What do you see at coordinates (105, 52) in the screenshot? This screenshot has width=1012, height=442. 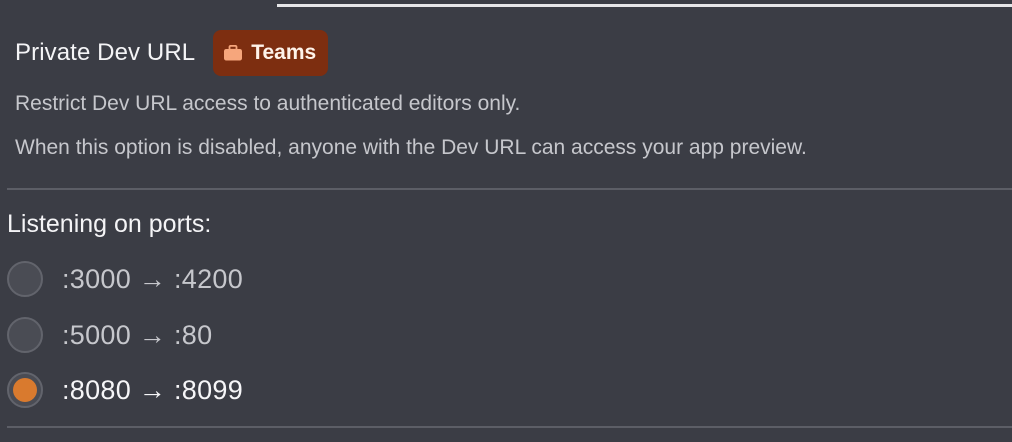 I see `private-dev-url-title: Private Dev URL` at bounding box center [105, 52].